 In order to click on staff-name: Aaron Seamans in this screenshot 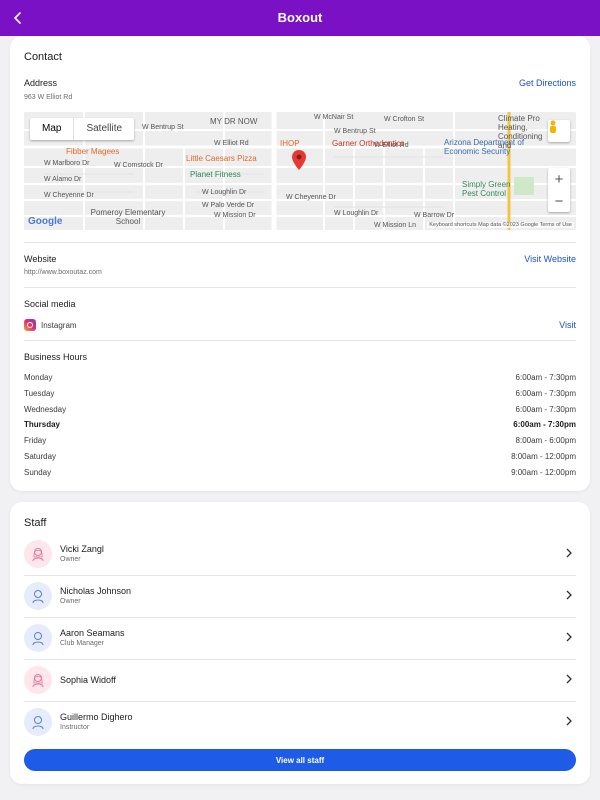, I will do `click(92, 633)`.